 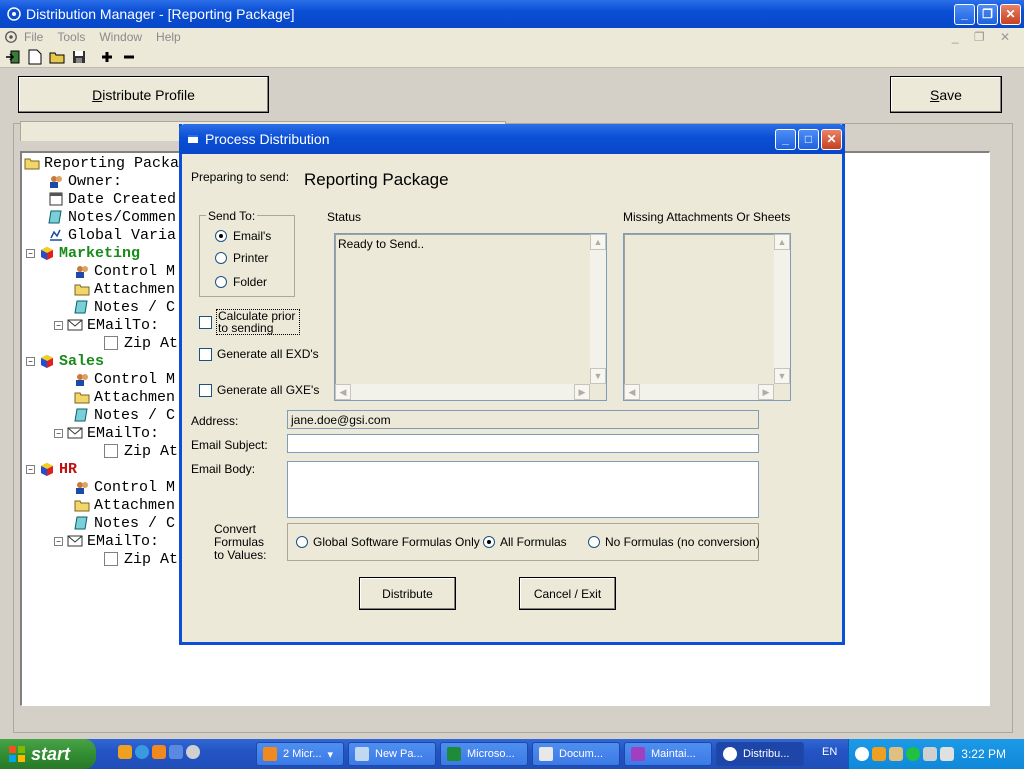 What do you see at coordinates (112, 235) in the screenshot?
I see `tree-global-vars: Global Varia` at bounding box center [112, 235].